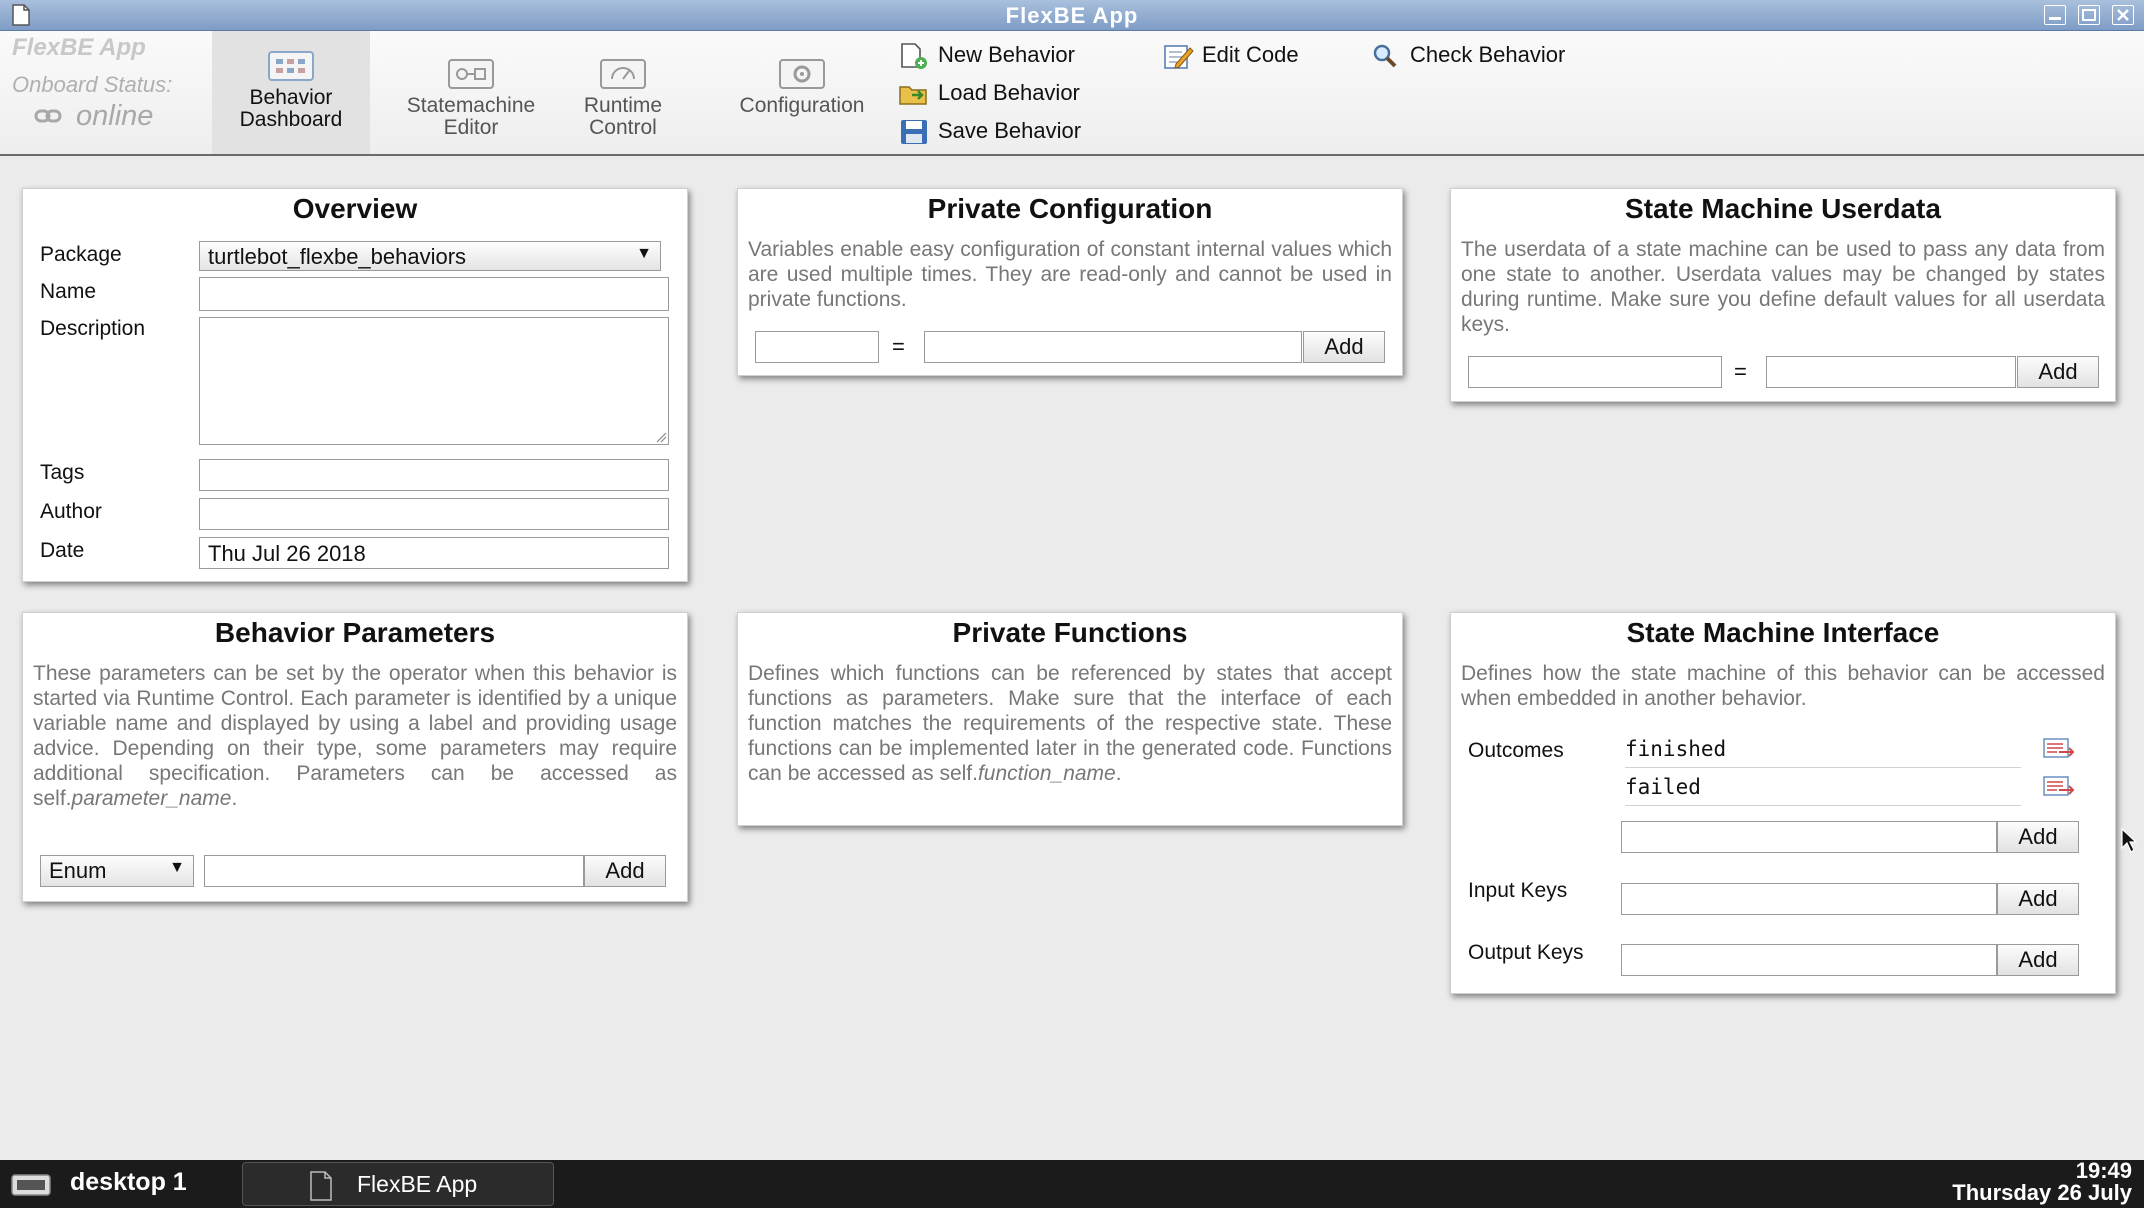 The image size is (2144, 1208). Describe the element at coordinates (2038, 899) in the screenshot. I see `add-input-key-button: Add` at that location.